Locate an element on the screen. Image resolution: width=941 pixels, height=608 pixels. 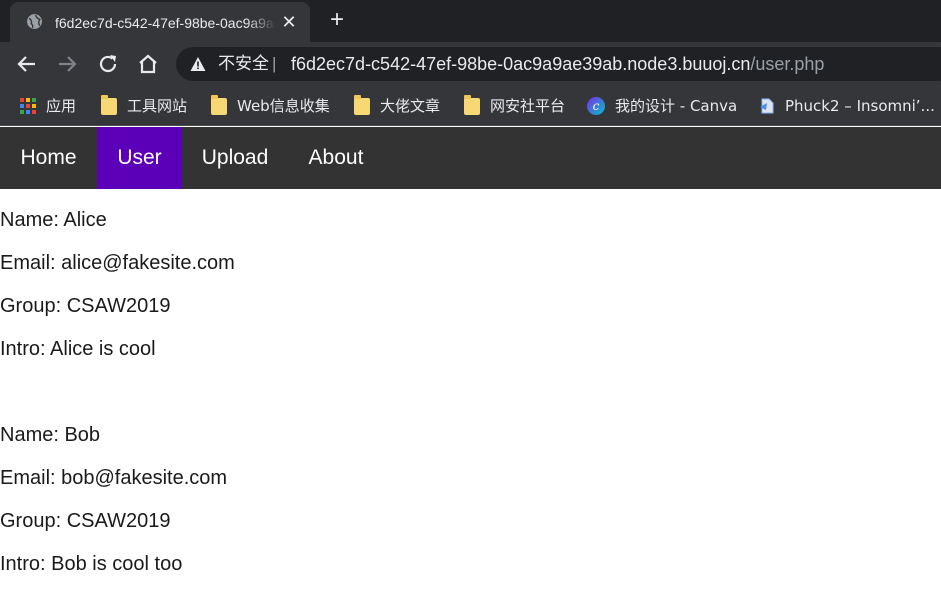
site-navbar: Home User Upload About is located at coordinates (470, 158).